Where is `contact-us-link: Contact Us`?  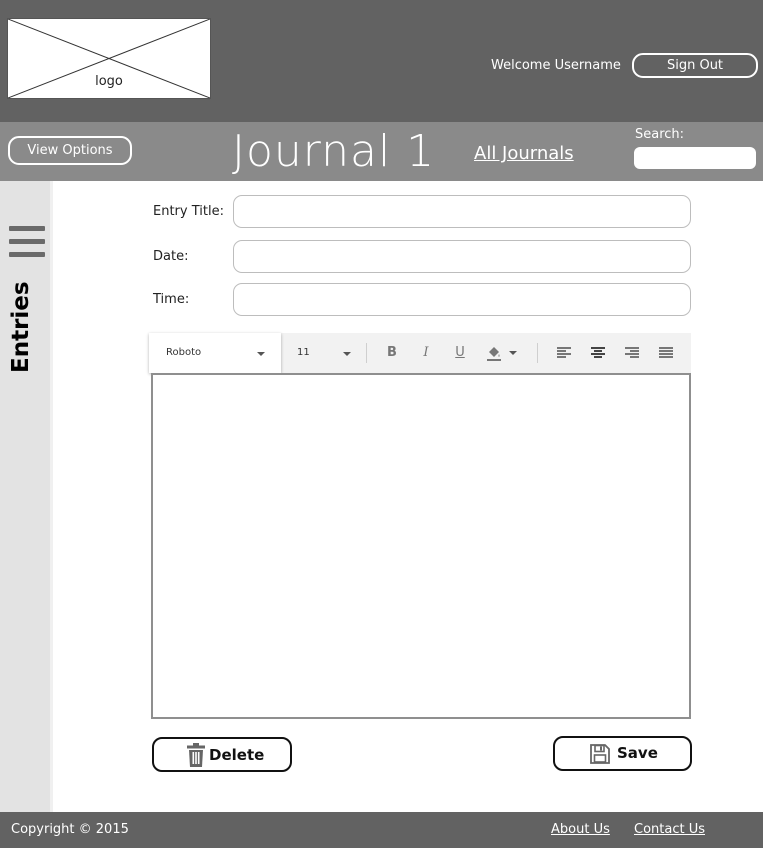 contact-us-link: Contact Us is located at coordinates (669, 829).